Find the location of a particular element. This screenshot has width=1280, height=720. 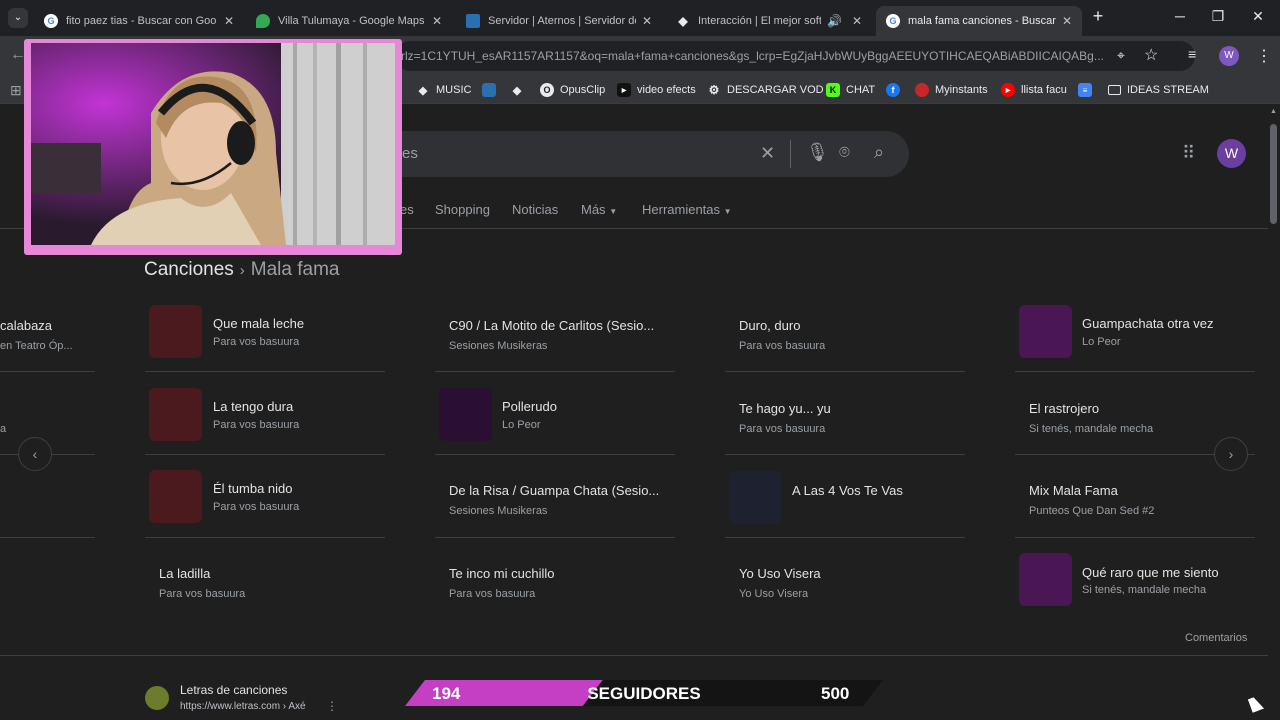

tab-interaccion: ◆ Interacción | El mejor softw 🔊 ✕ is located at coordinates (769, 21).